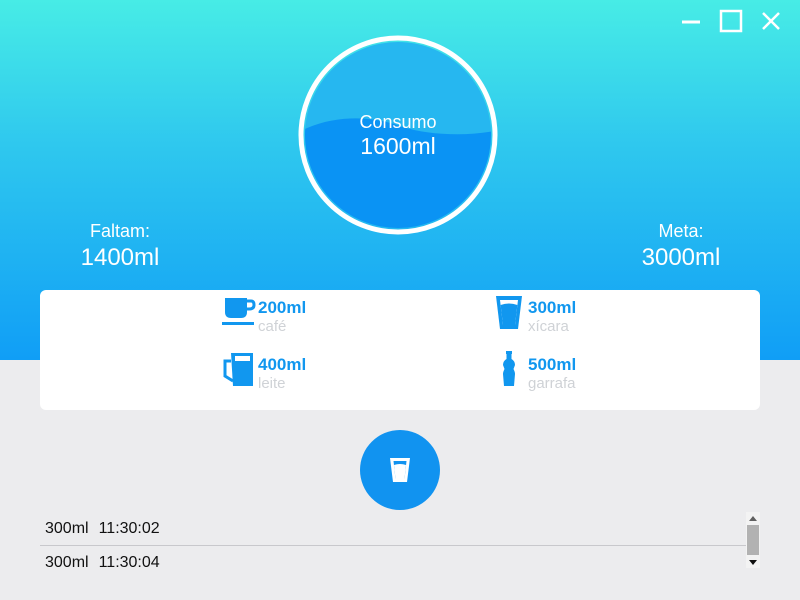  What do you see at coordinates (393, 562) in the screenshot?
I see `history-row: 300ml 11:30:04` at bounding box center [393, 562].